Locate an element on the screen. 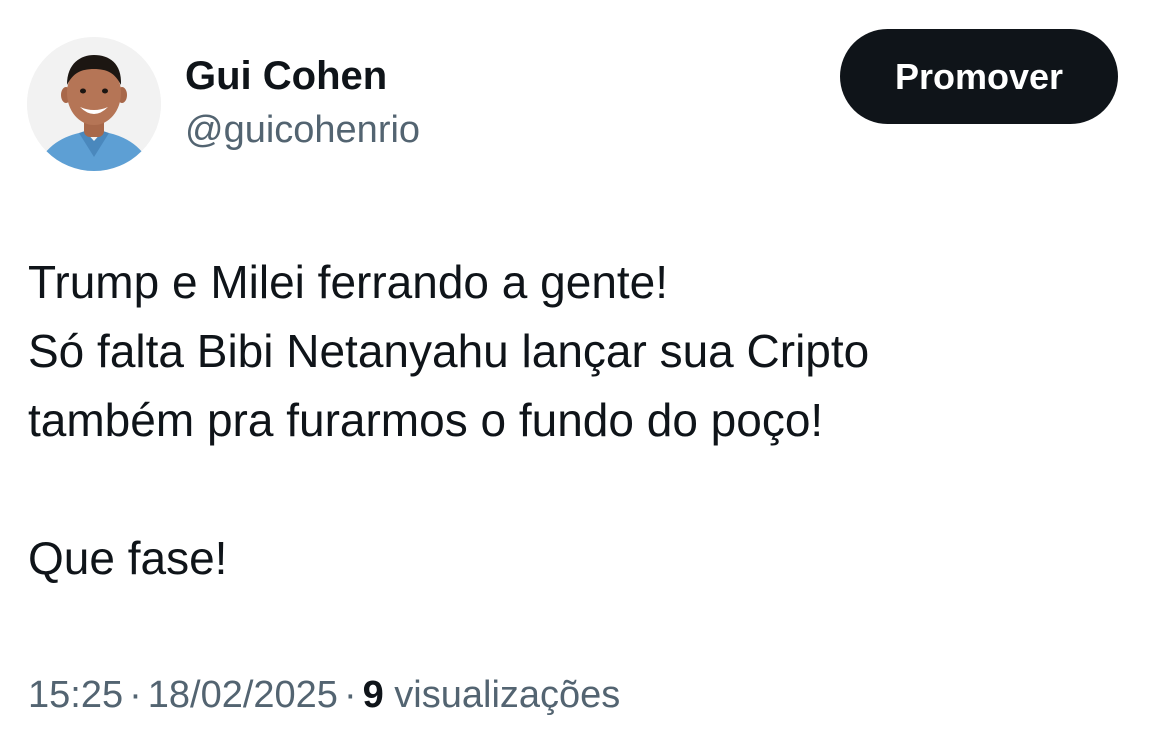 The width and height of the screenshot is (1170, 743). tweet-metadata: 15:25 · 18/02/2025 · 9 visualizações is located at coordinates (324, 695).